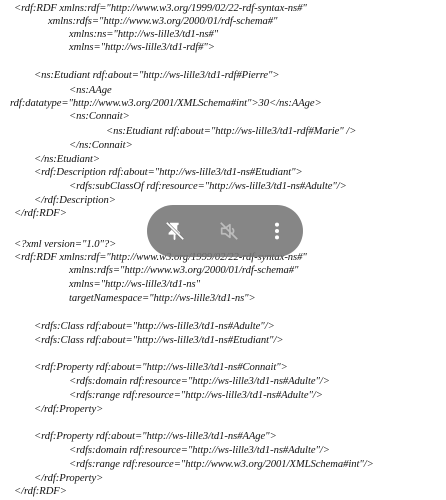 This screenshot has height=500, width=446. I want to click on code-line: xmlns="http://ws-lille3/td1-rdf#">, so click(142, 47).